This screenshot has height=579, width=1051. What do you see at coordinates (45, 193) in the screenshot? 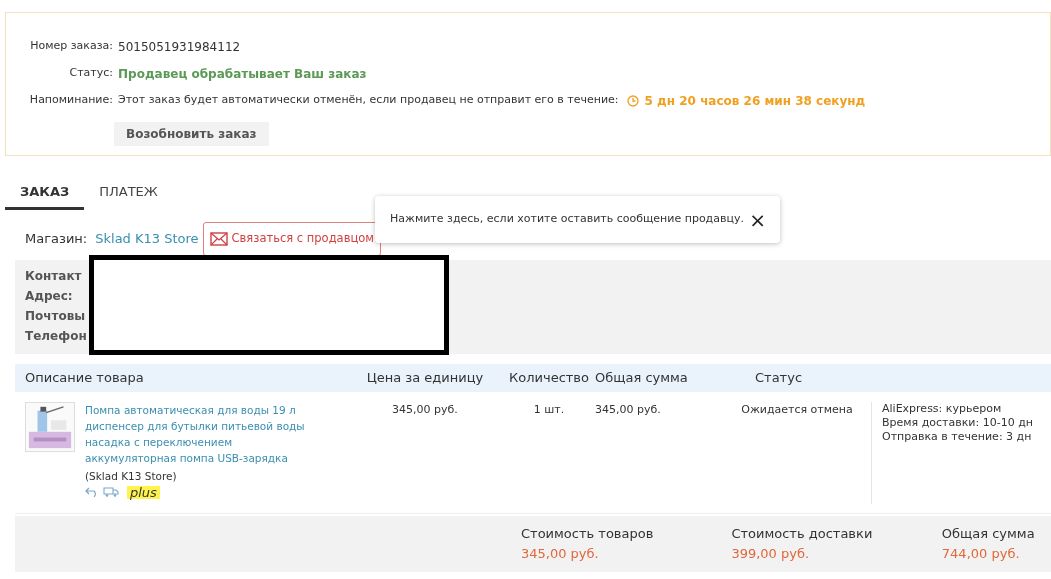
I see `tab: ЗАКАЗ` at bounding box center [45, 193].